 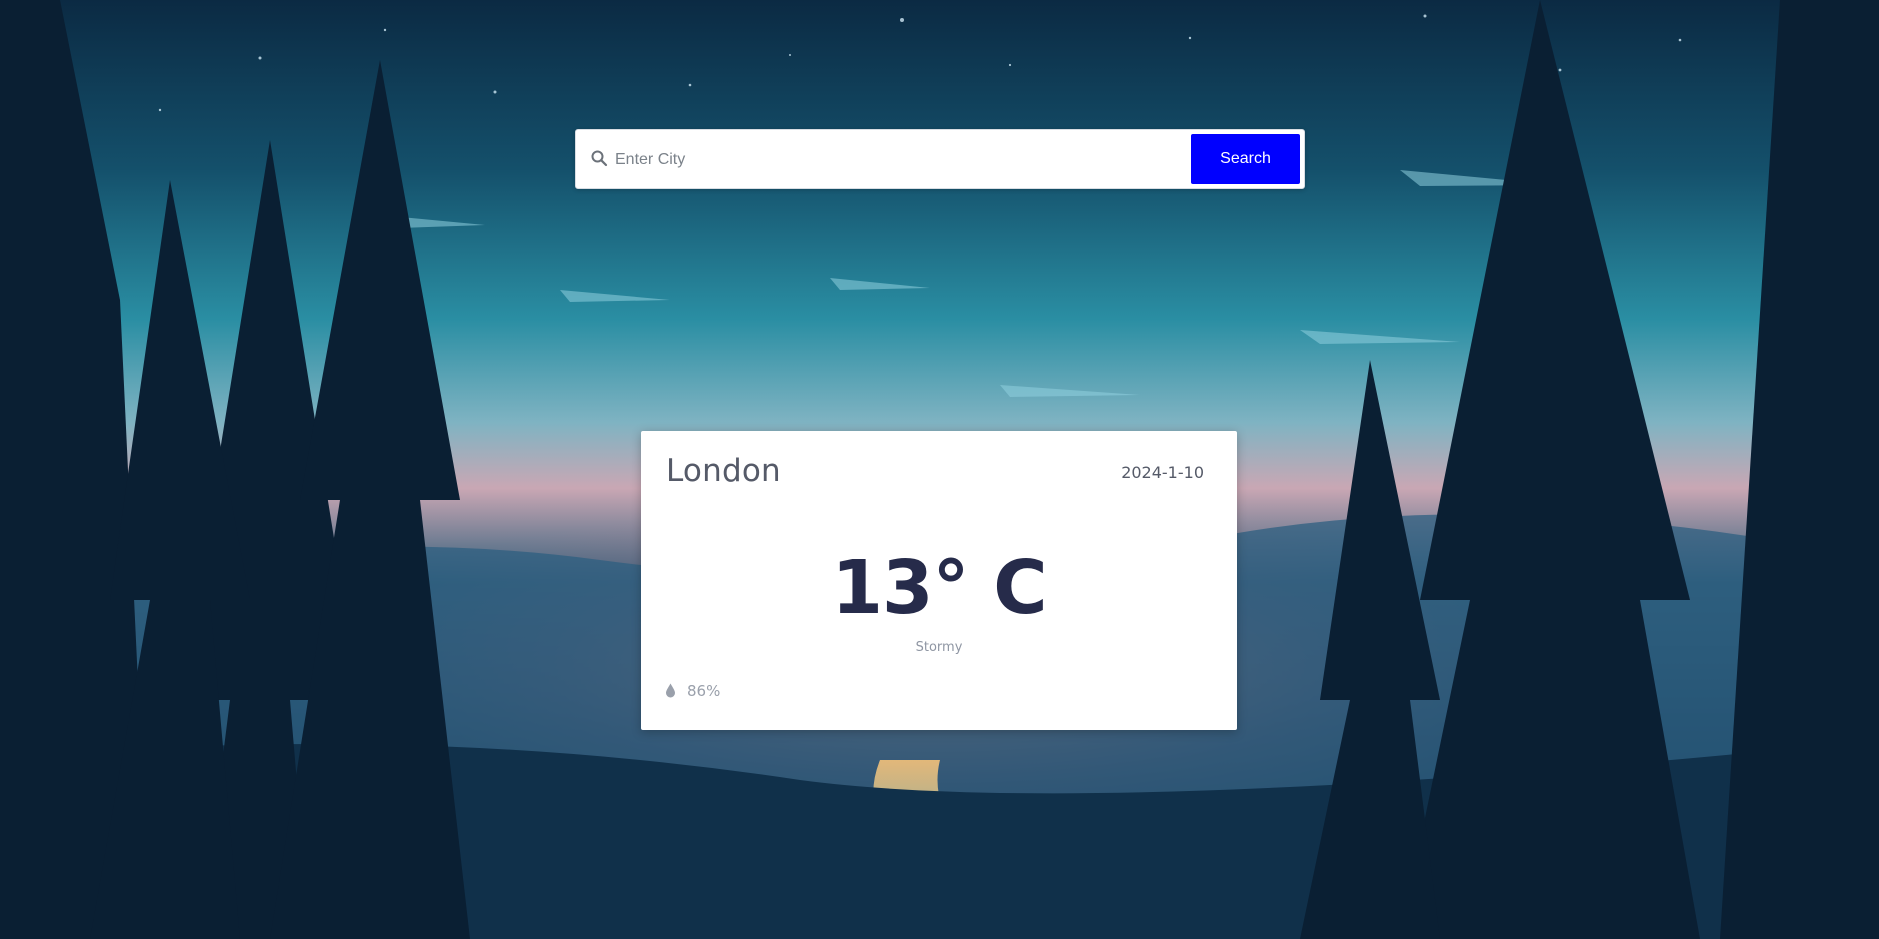 I want to click on weather-date: 2024-1-10, so click(x=1162, y=472).